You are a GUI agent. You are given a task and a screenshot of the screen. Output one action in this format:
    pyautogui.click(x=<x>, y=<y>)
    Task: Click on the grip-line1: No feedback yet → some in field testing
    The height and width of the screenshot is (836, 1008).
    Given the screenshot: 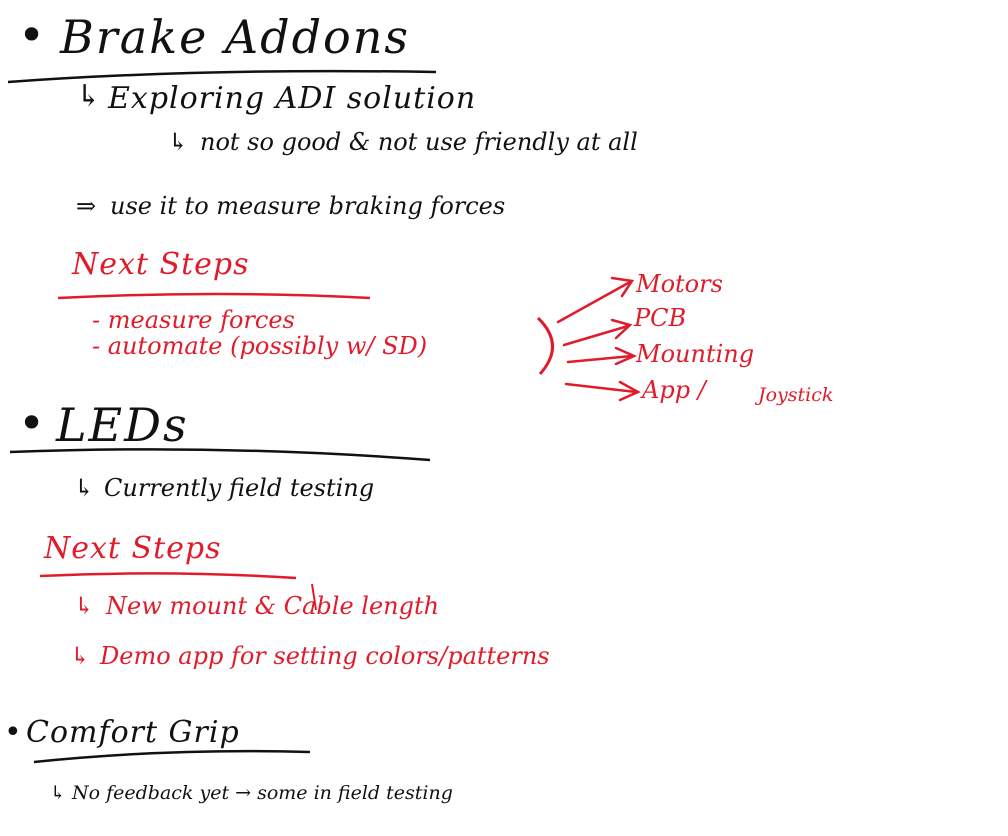 What is the action you would take?
    pyautogui.click(x=262, y=793)
    